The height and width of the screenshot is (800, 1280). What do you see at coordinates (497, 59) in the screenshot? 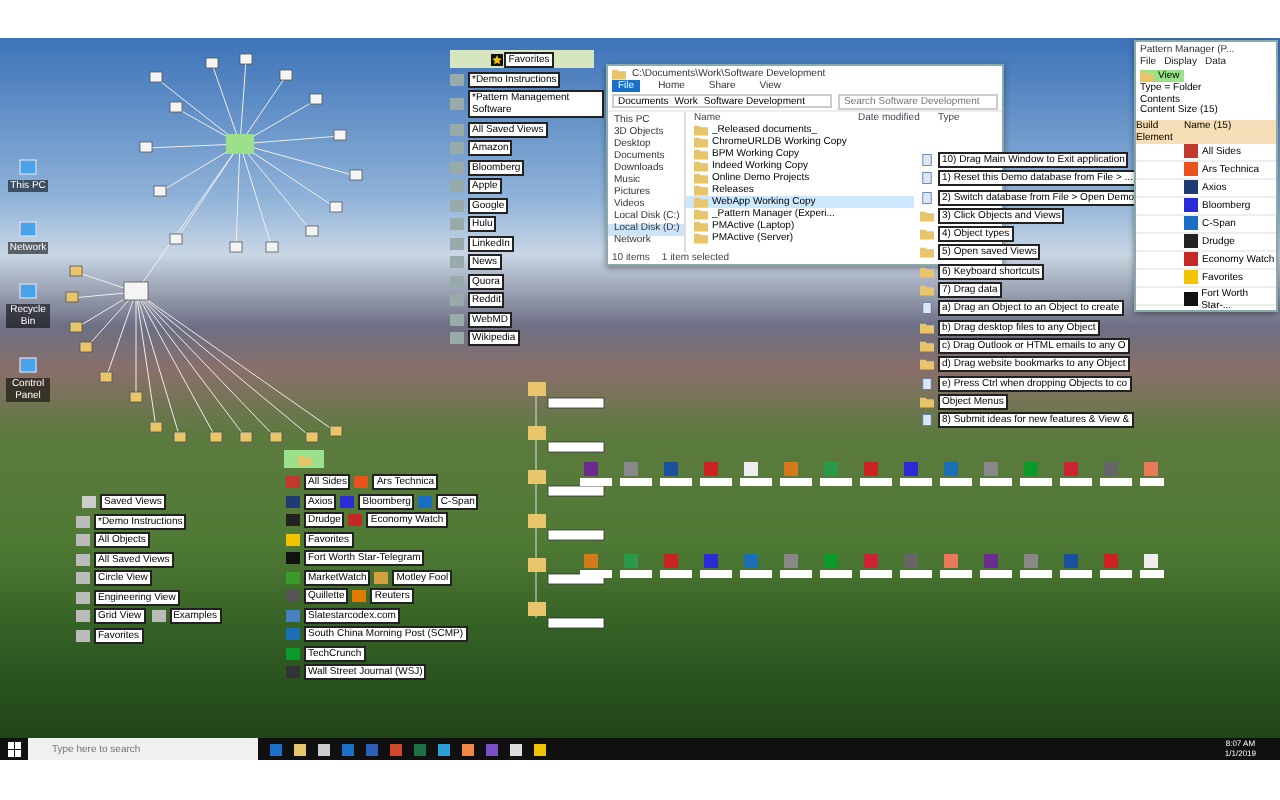
I see `star-icon` at bounding box center [497, 59].